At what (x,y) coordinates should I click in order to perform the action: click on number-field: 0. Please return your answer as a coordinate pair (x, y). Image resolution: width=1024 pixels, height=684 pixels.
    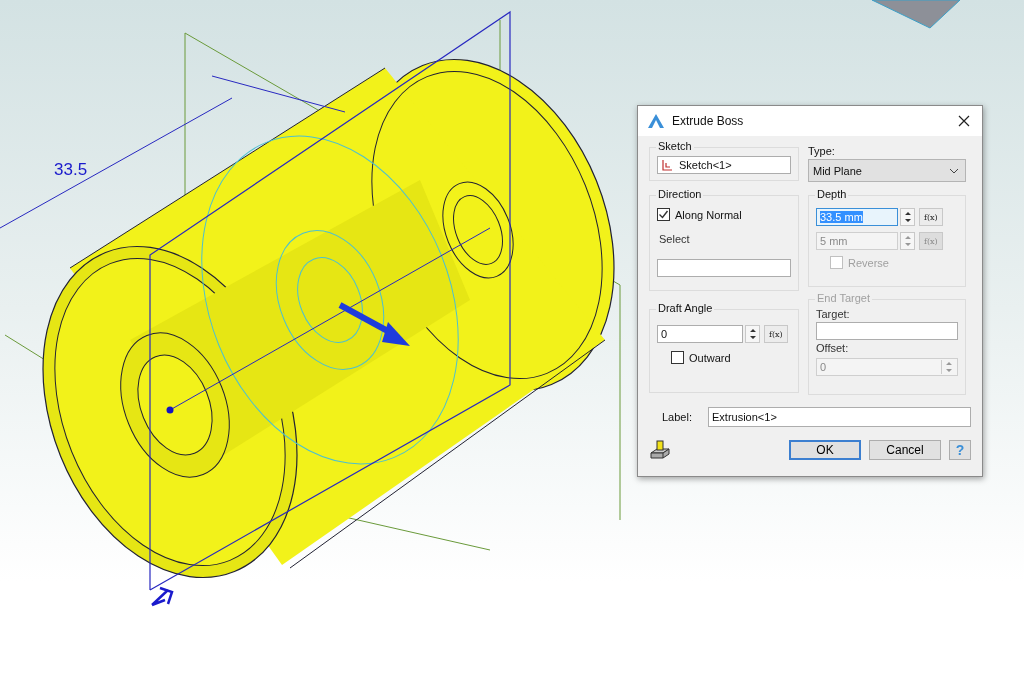
    Looking at the image, I should click on (700, 334).